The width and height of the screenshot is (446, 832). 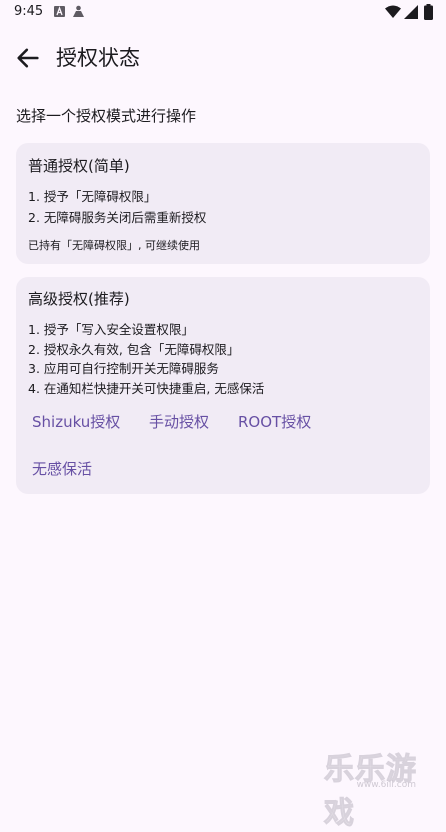 What do you see at coordinates (111, 329) in the screenshot?
I see `card-line: 1. 授予「写入安全设置权限」` at bounding box center [111, 329].